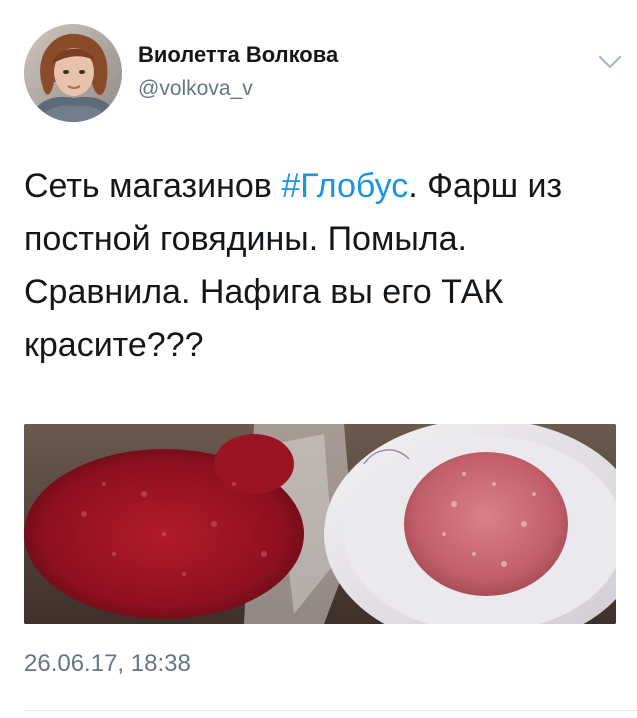 This screenshot has width=637, height=718. What do you see at coordinates (610, 62) in the screenshot?
I see `chevron-down-icon` at bounding box center [610, 62].